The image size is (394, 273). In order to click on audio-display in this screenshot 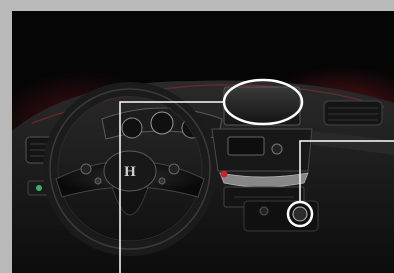, I will do `click(246, 146)`.